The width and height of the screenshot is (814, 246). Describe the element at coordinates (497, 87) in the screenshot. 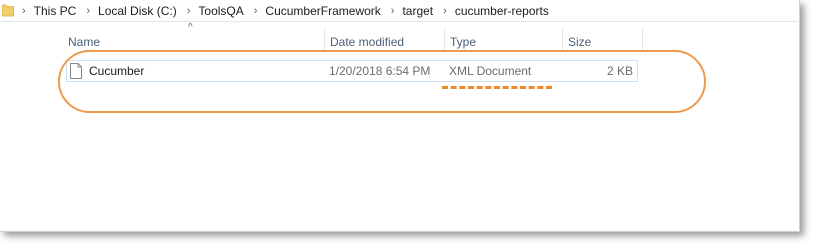

I see `annotation-dashed-underline` at that location.